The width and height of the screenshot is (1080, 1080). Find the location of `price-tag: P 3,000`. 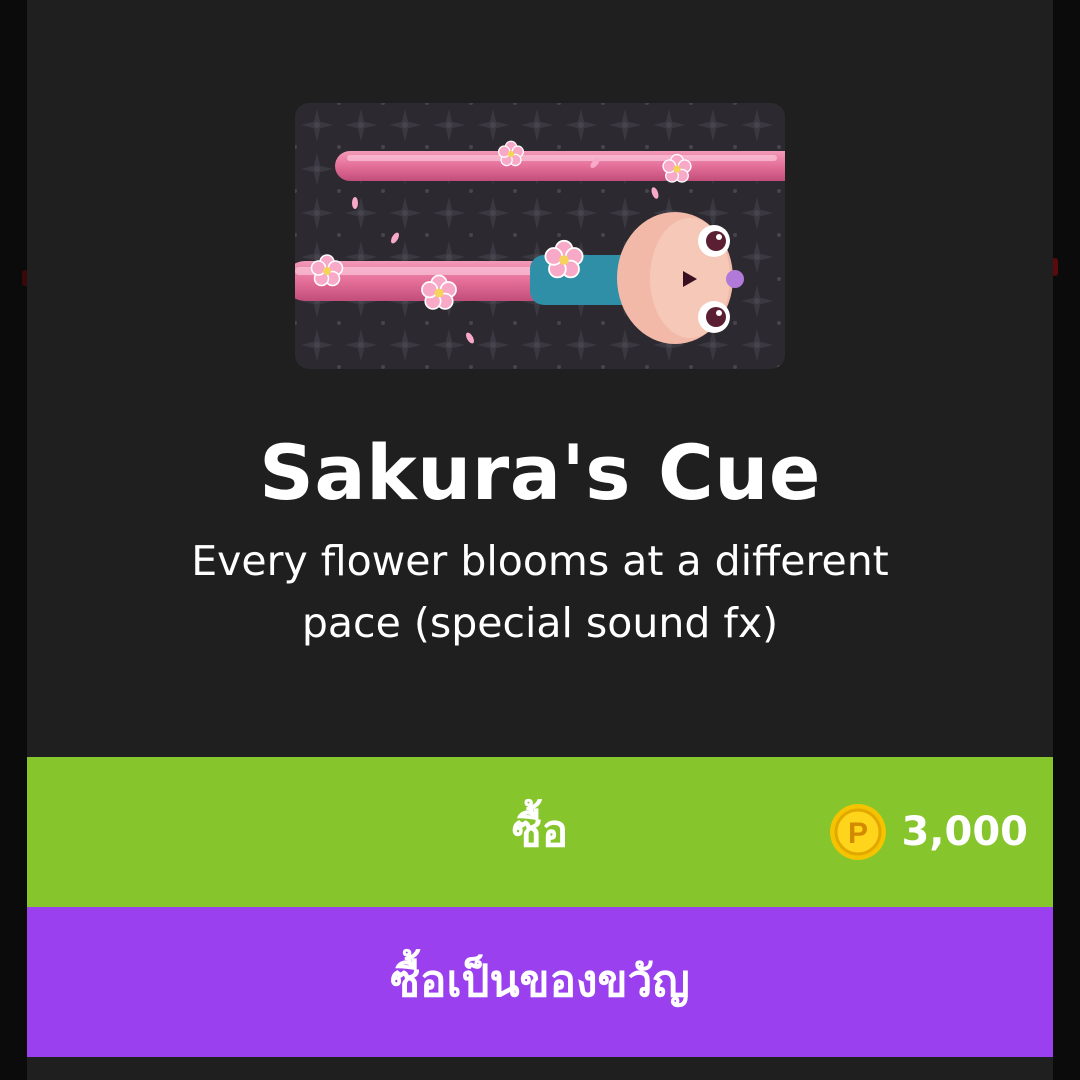

price-tag: P 3,000 is located at coordinates (928, 832).